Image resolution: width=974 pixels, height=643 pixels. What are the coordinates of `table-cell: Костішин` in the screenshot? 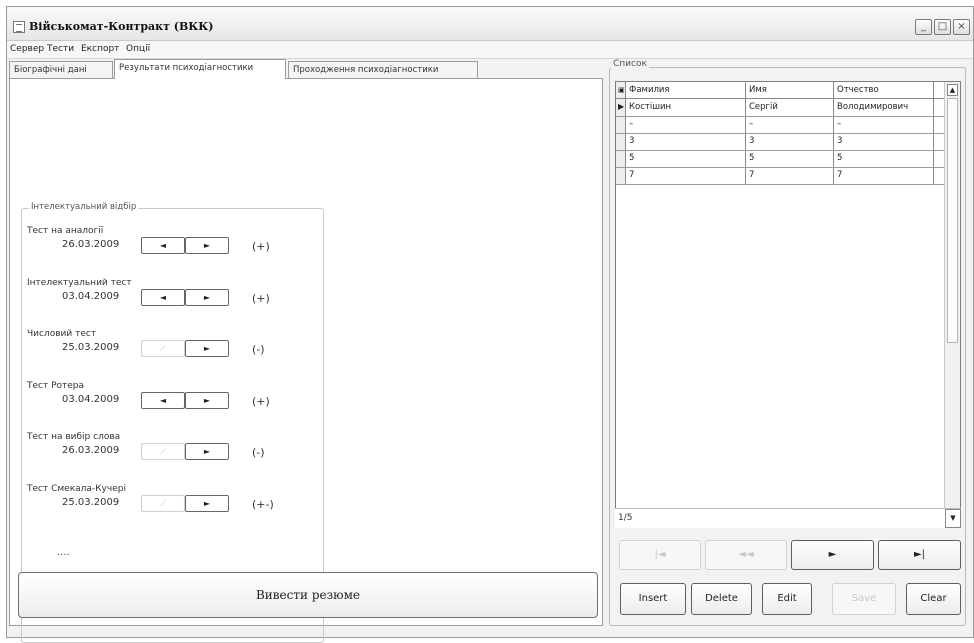 It's located at (686, 107).